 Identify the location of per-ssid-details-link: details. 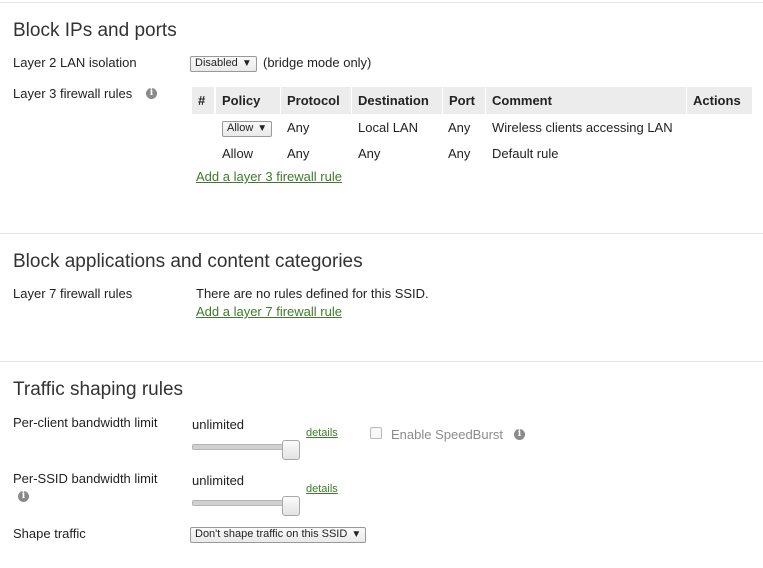
(322, 489).